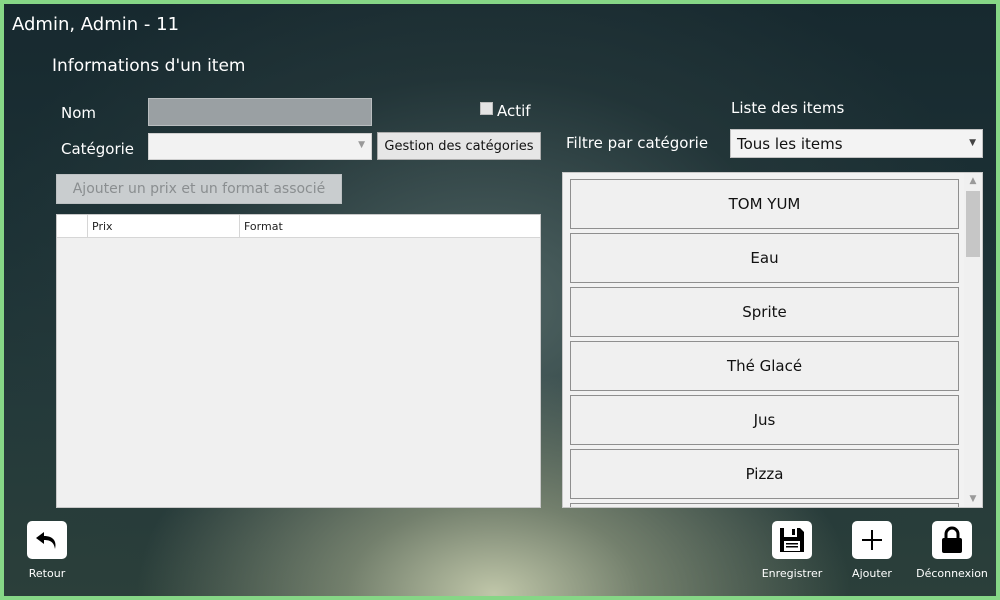 The width and height of the screenshot is (1000, 600). What do you see at coordinates (764, 204) in the screenshot?
I see `list-item: TOM YUM` at bounding box center [764, 204].